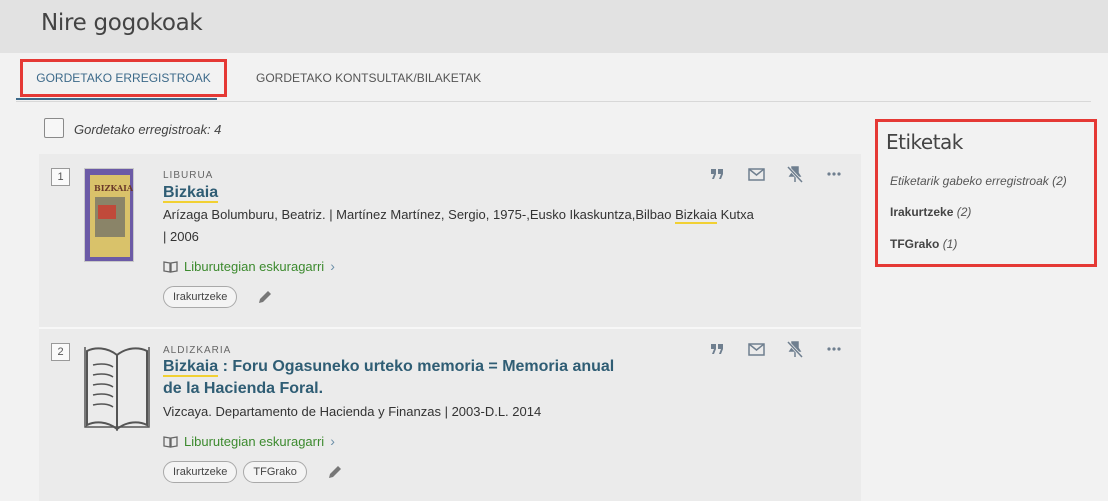 The height and width of the screenshot is (501, 1108). I want to click on tab-saved-records: GORDETAKO ERREGISTROAK, so click(123, 78).